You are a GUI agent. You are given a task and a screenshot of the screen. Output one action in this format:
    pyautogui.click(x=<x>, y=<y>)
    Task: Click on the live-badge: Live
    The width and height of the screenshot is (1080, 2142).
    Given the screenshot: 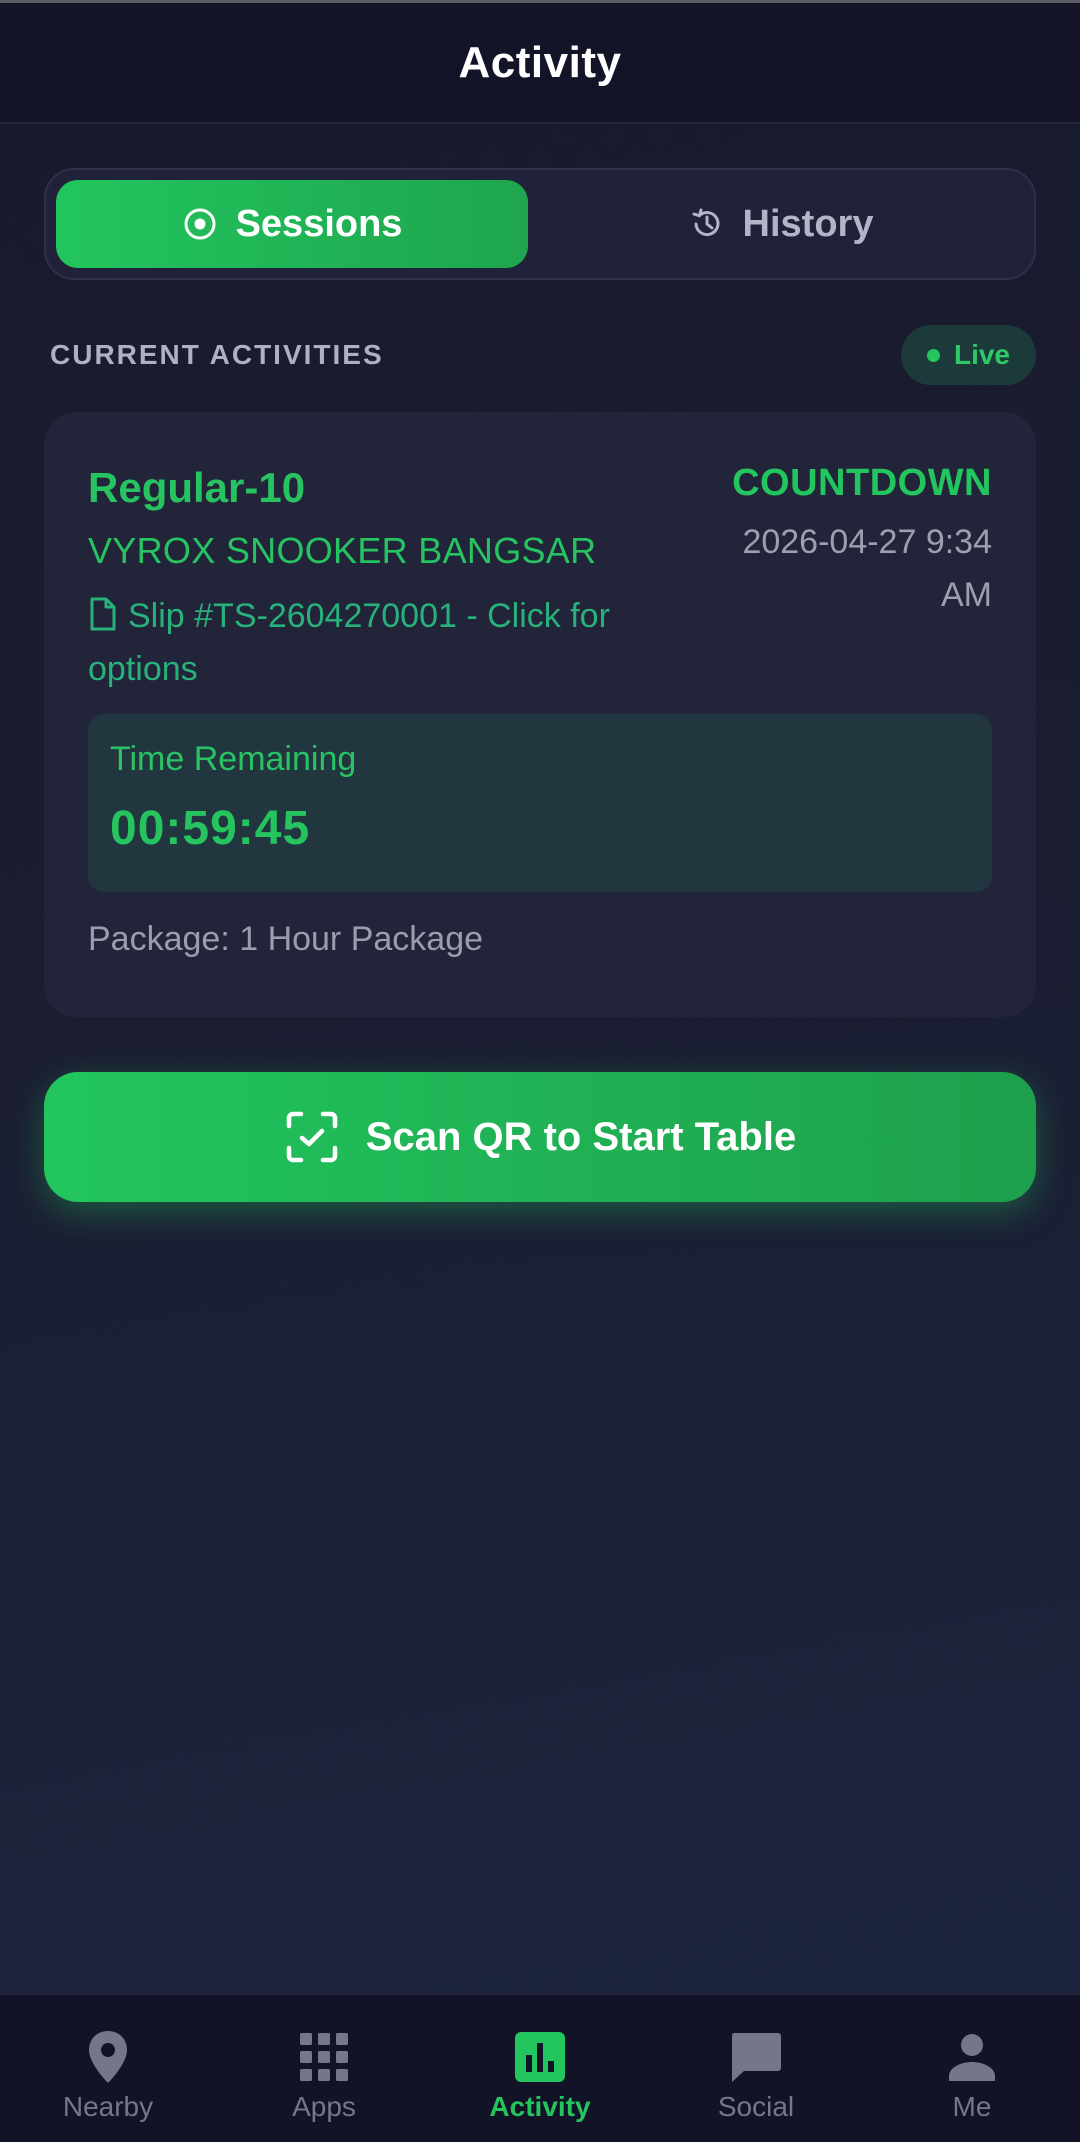 What is the action you would take?
    pyautogui.click(x=968, y=355)
    